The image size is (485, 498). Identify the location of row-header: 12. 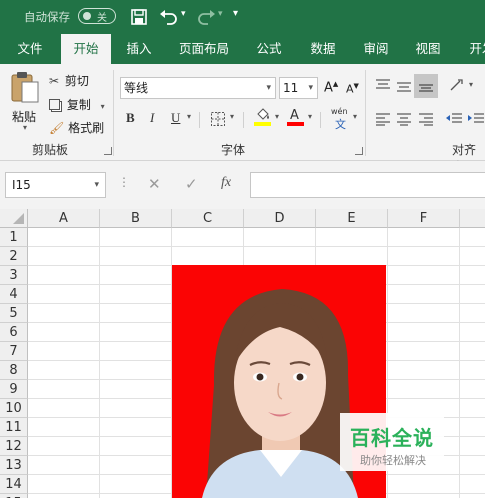
(14, 446).